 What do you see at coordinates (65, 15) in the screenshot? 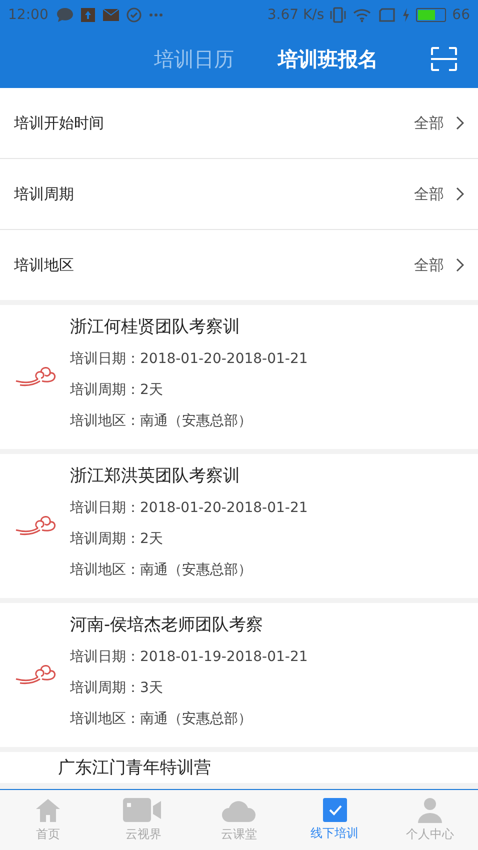
I see `chat-bubble-icon` at bounding box center [65, 15].